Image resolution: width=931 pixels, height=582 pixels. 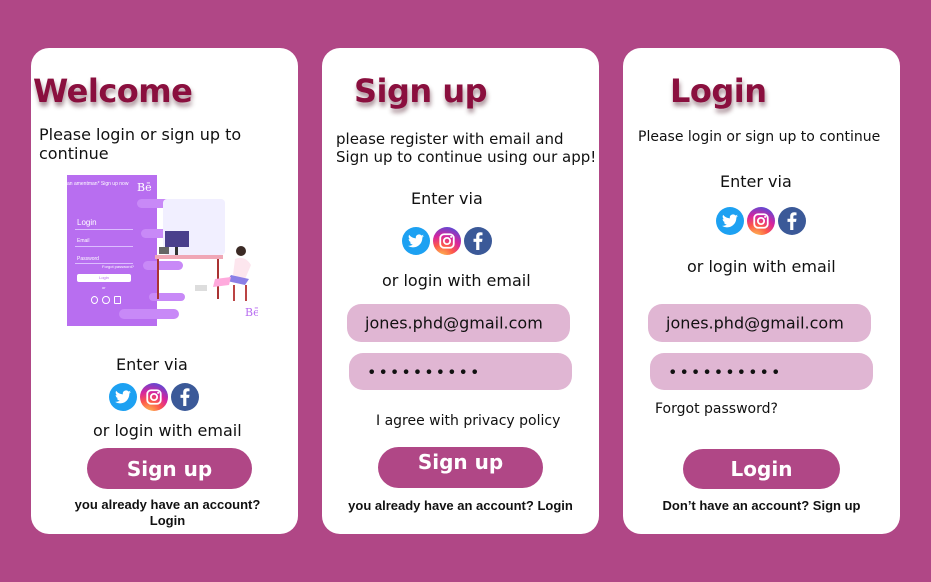 I want to click on login-email-value: jones.phd@gmail.com, so click(x=755, y=323).